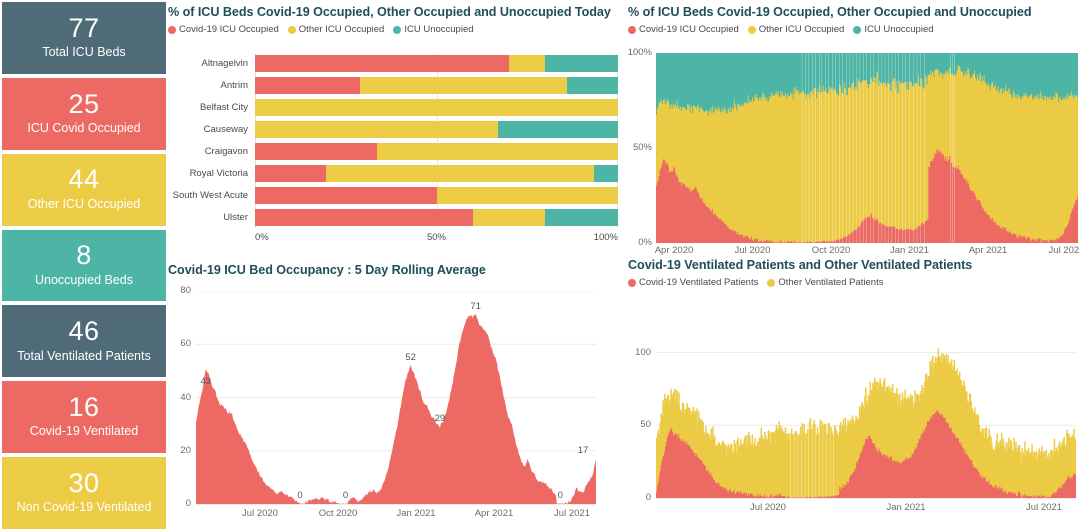  I want to click on ventilated-y-tick-label: 50, so click(645, 425).